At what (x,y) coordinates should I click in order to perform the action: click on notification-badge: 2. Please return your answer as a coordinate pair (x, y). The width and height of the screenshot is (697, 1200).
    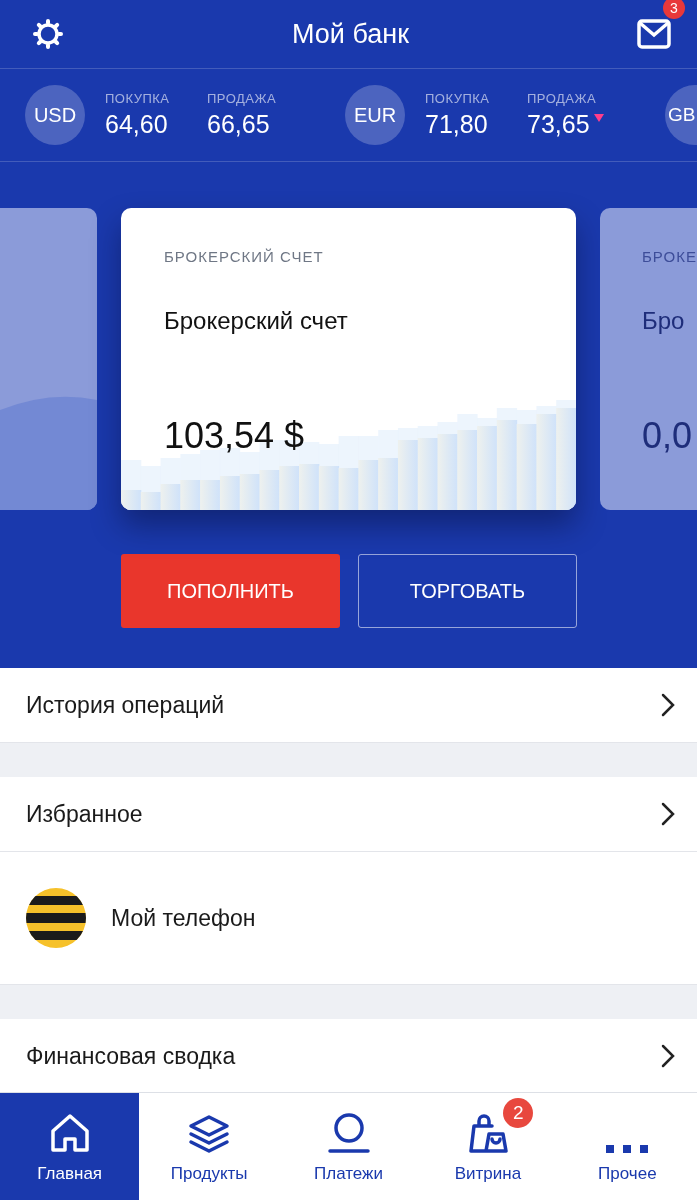
    Looking at the image, I should click on (518, 1113).